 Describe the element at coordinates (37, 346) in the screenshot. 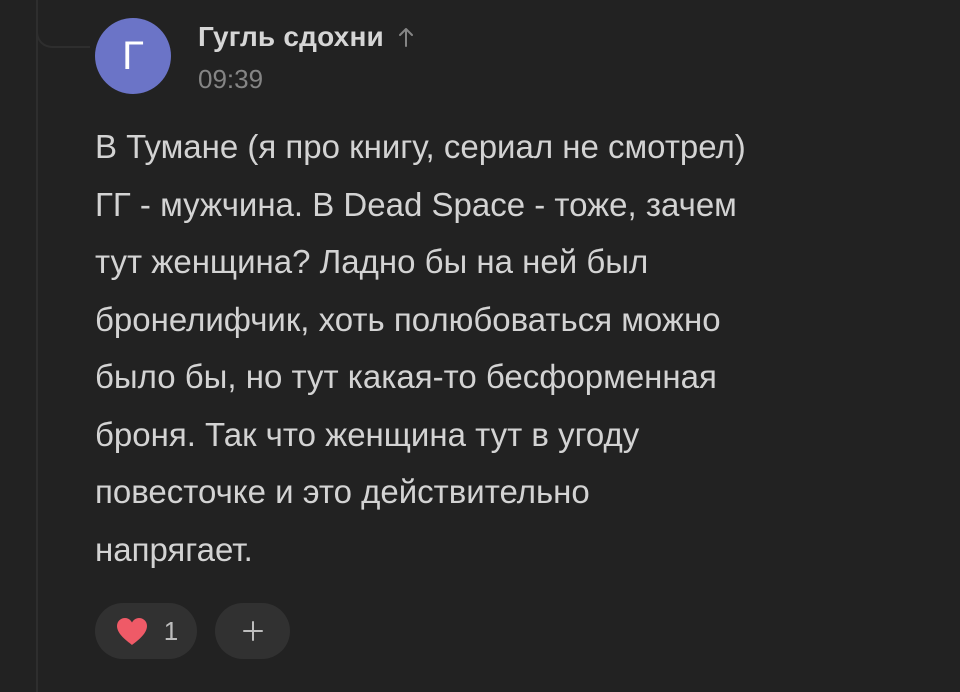

I see `thread-line` at that location.